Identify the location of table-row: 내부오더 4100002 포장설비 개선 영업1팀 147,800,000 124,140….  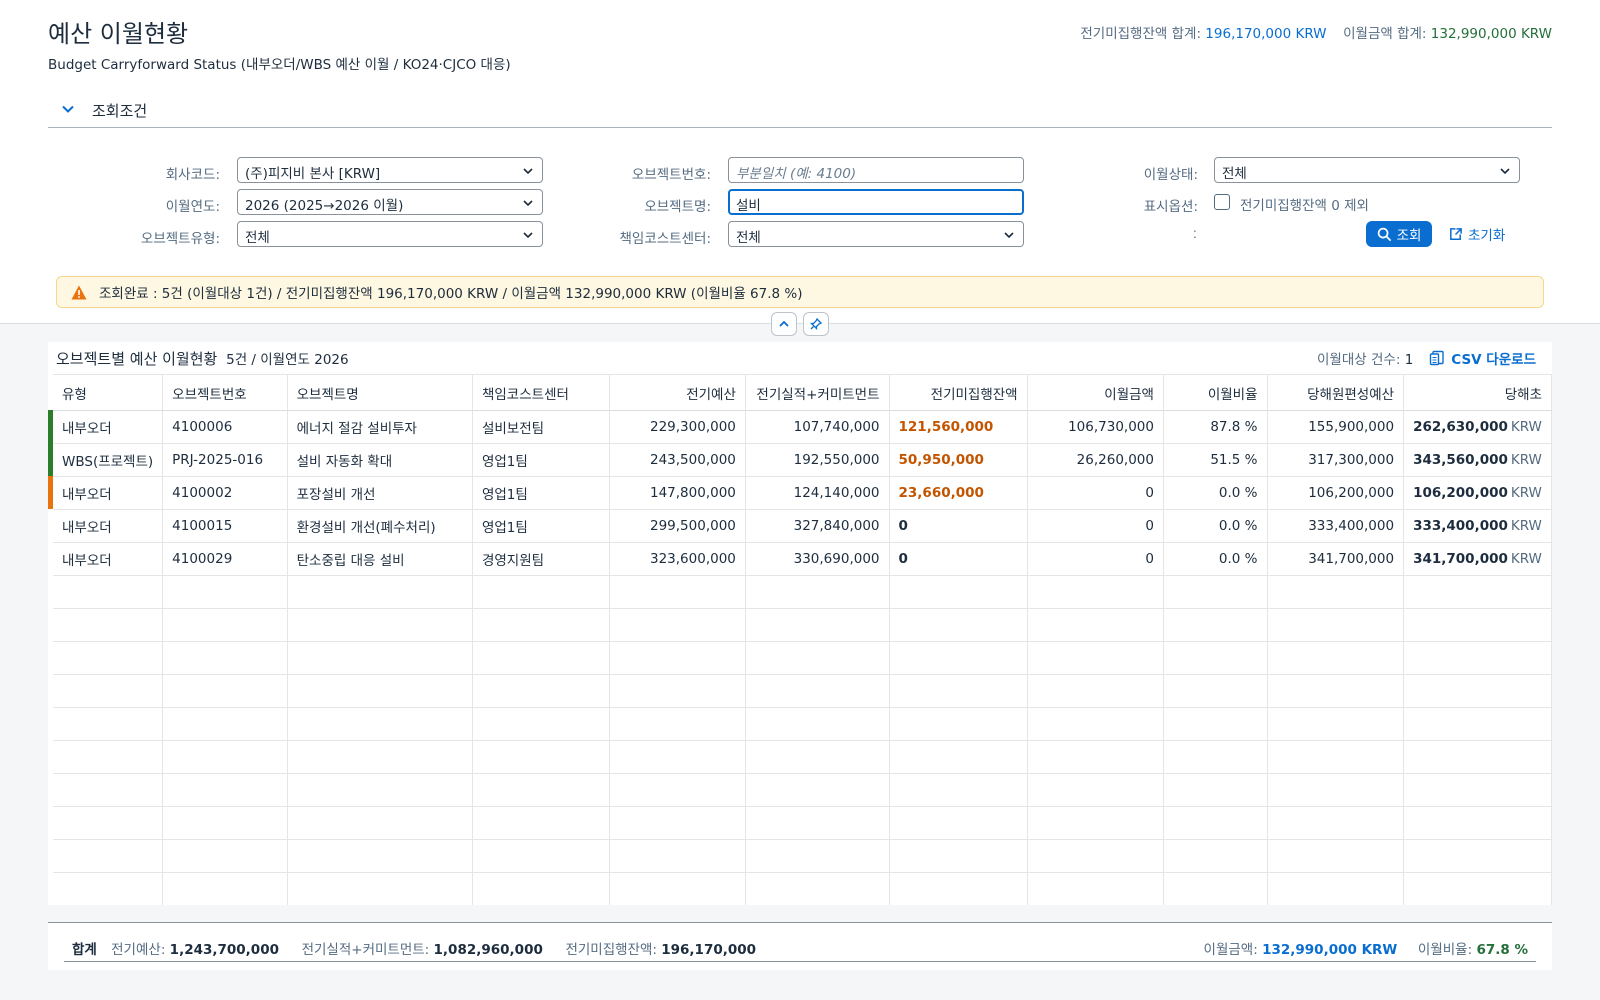
(802, 493).